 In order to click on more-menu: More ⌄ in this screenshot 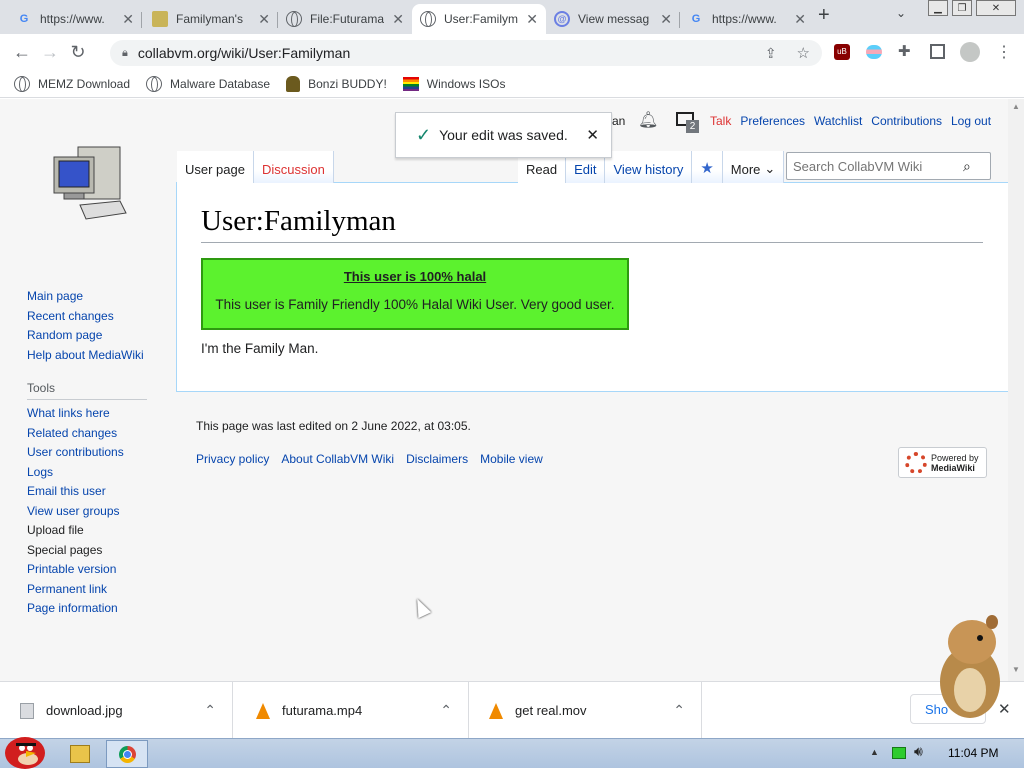, I will do `click(753, 167)`.